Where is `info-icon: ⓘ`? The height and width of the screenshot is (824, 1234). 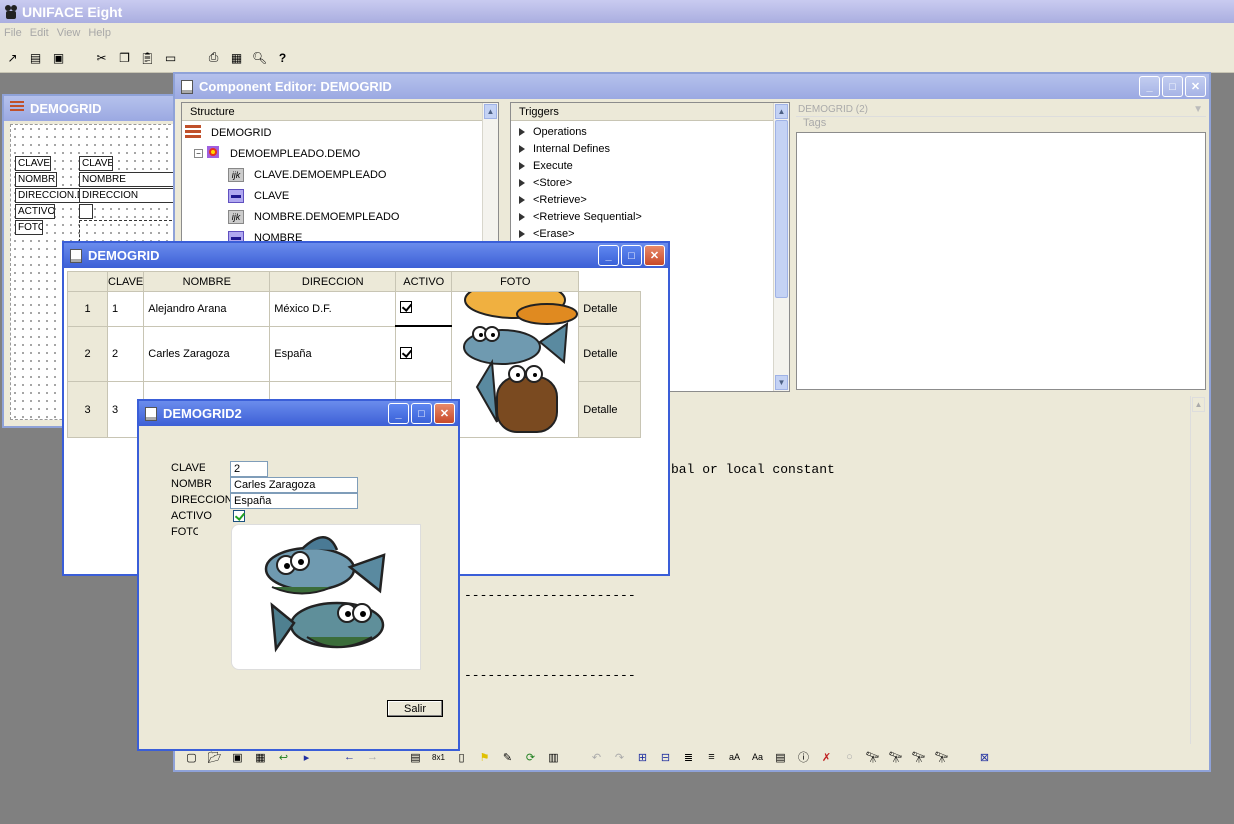
info-icon: ⓘ is located at coordinates (803, 757).